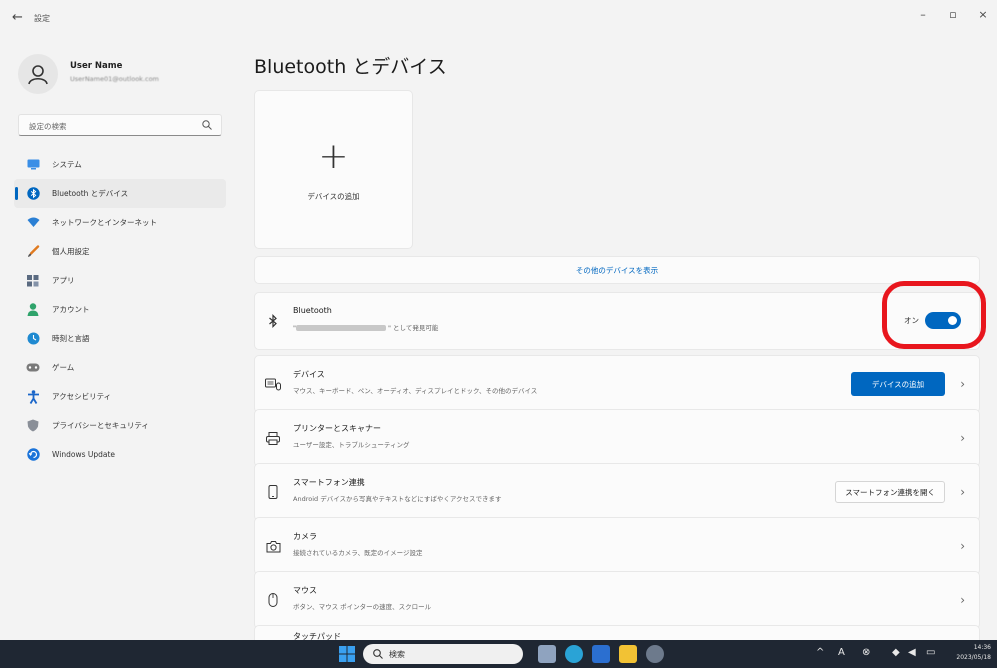  Describe the element at coordinates (63, 280) in the screenshot. I see `sidebar-item-label: アプリ` at that location.